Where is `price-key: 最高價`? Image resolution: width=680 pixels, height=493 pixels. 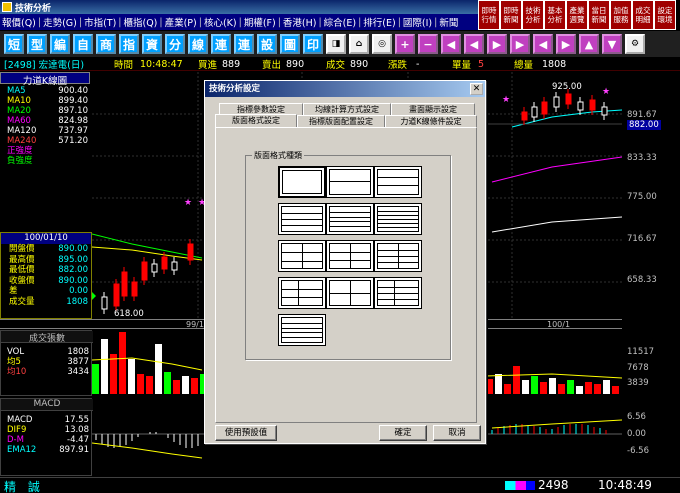 price-key: 最高價 is located at coordinates (22, 259).